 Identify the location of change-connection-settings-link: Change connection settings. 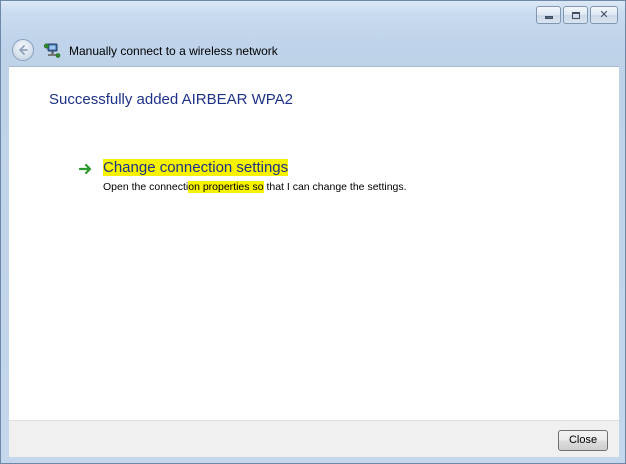
(196, 167).